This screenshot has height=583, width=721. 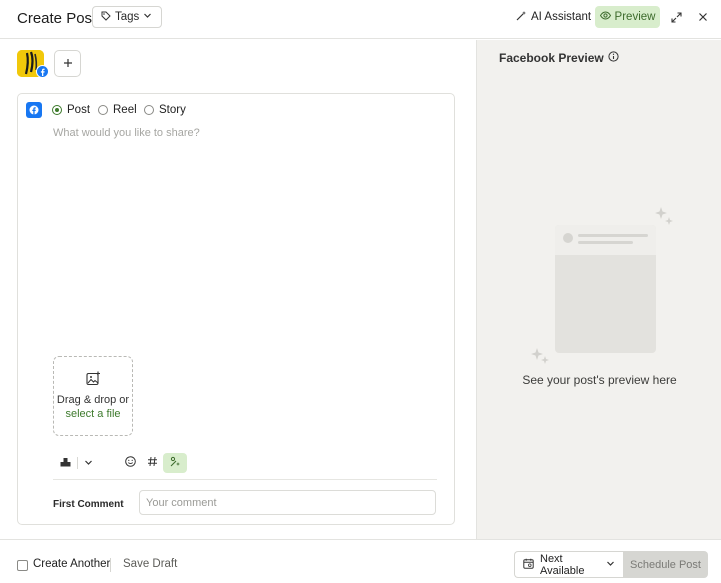 I want to click on post-type-label: Post, so click(x=79, y=110).